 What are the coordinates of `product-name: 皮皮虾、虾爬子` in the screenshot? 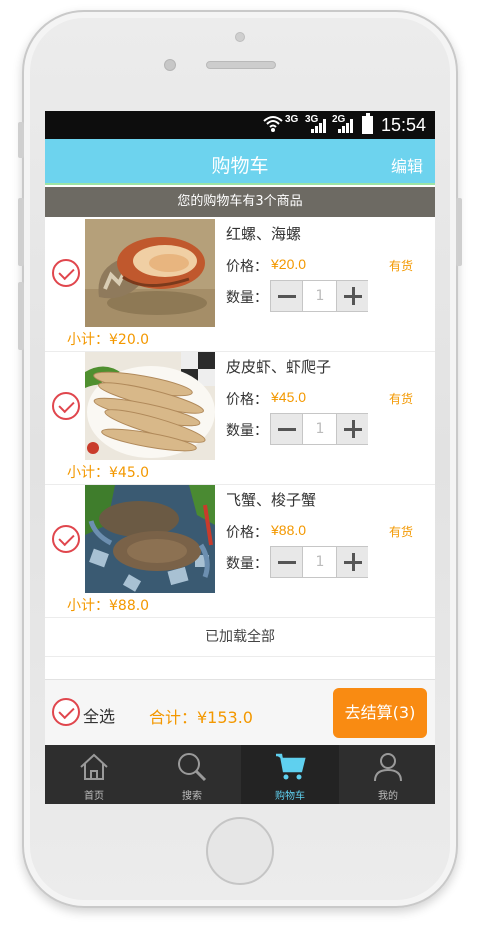 It's located at (279, 367).